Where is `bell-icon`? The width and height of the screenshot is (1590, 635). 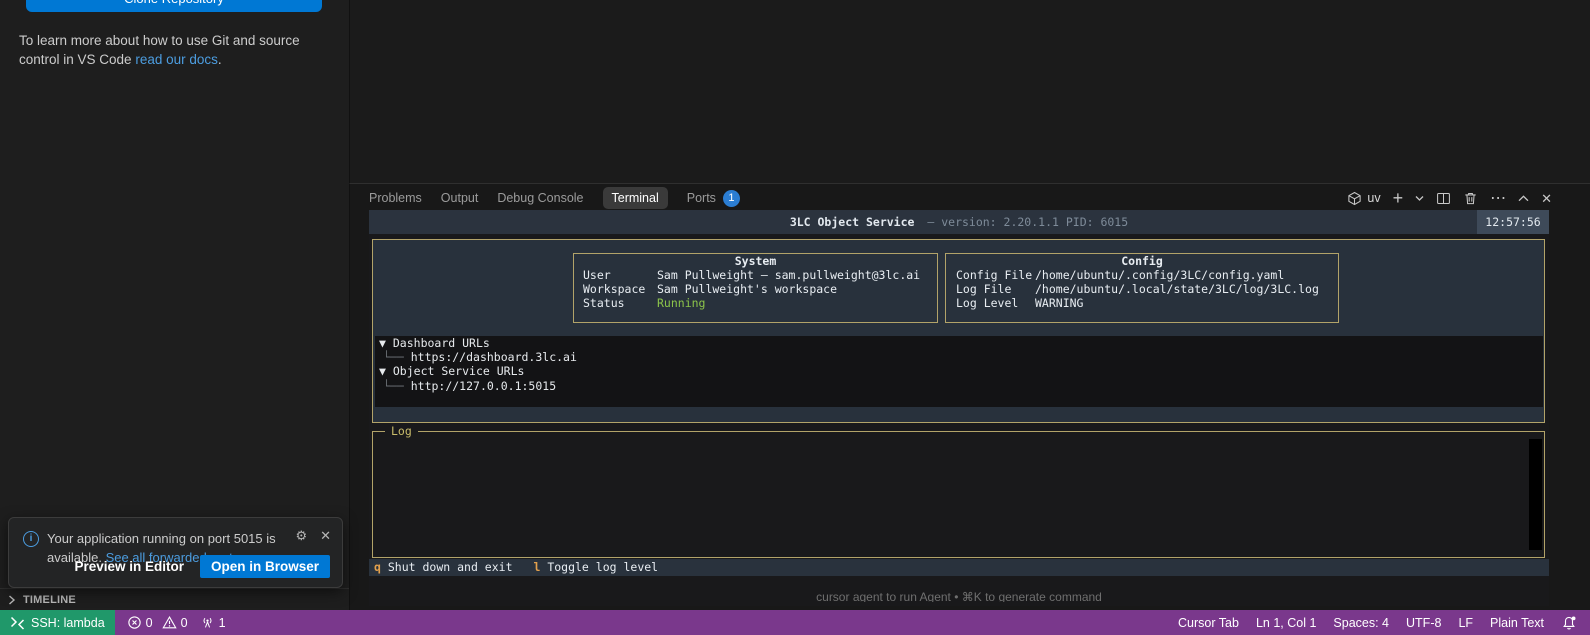
bell-icon is located at coordinates (1569, 622).